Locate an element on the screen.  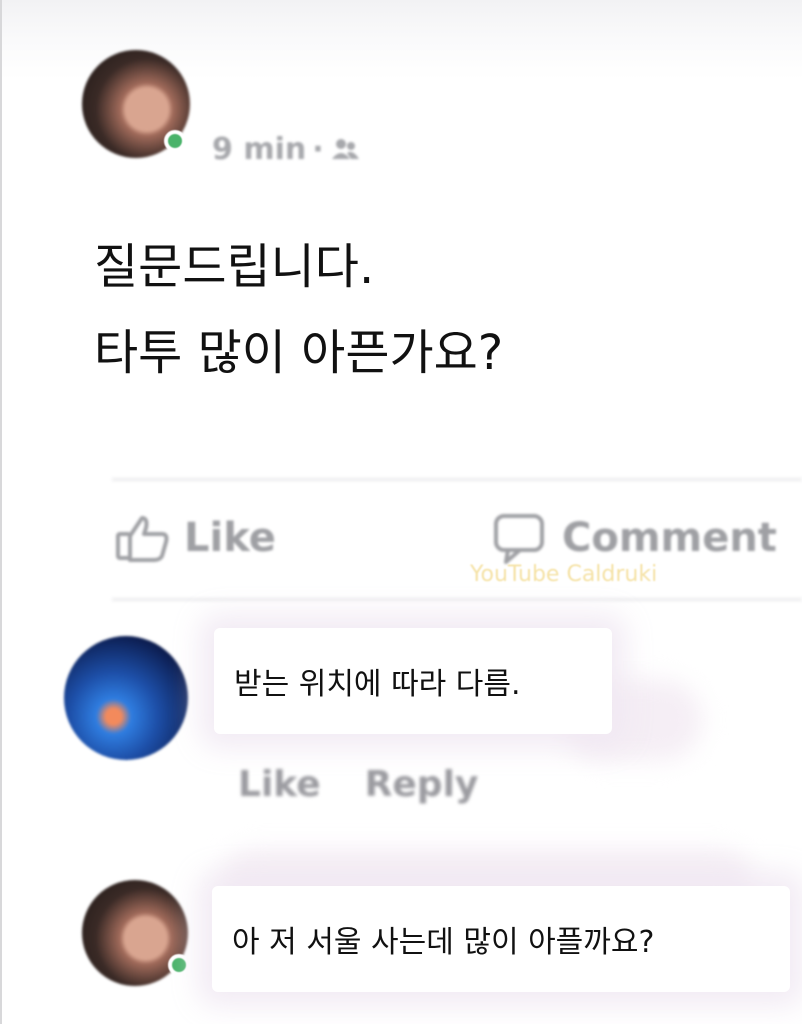
comment-1-bubble: 받는 위치에 따라 다름. is located at coordinates (413, 681).